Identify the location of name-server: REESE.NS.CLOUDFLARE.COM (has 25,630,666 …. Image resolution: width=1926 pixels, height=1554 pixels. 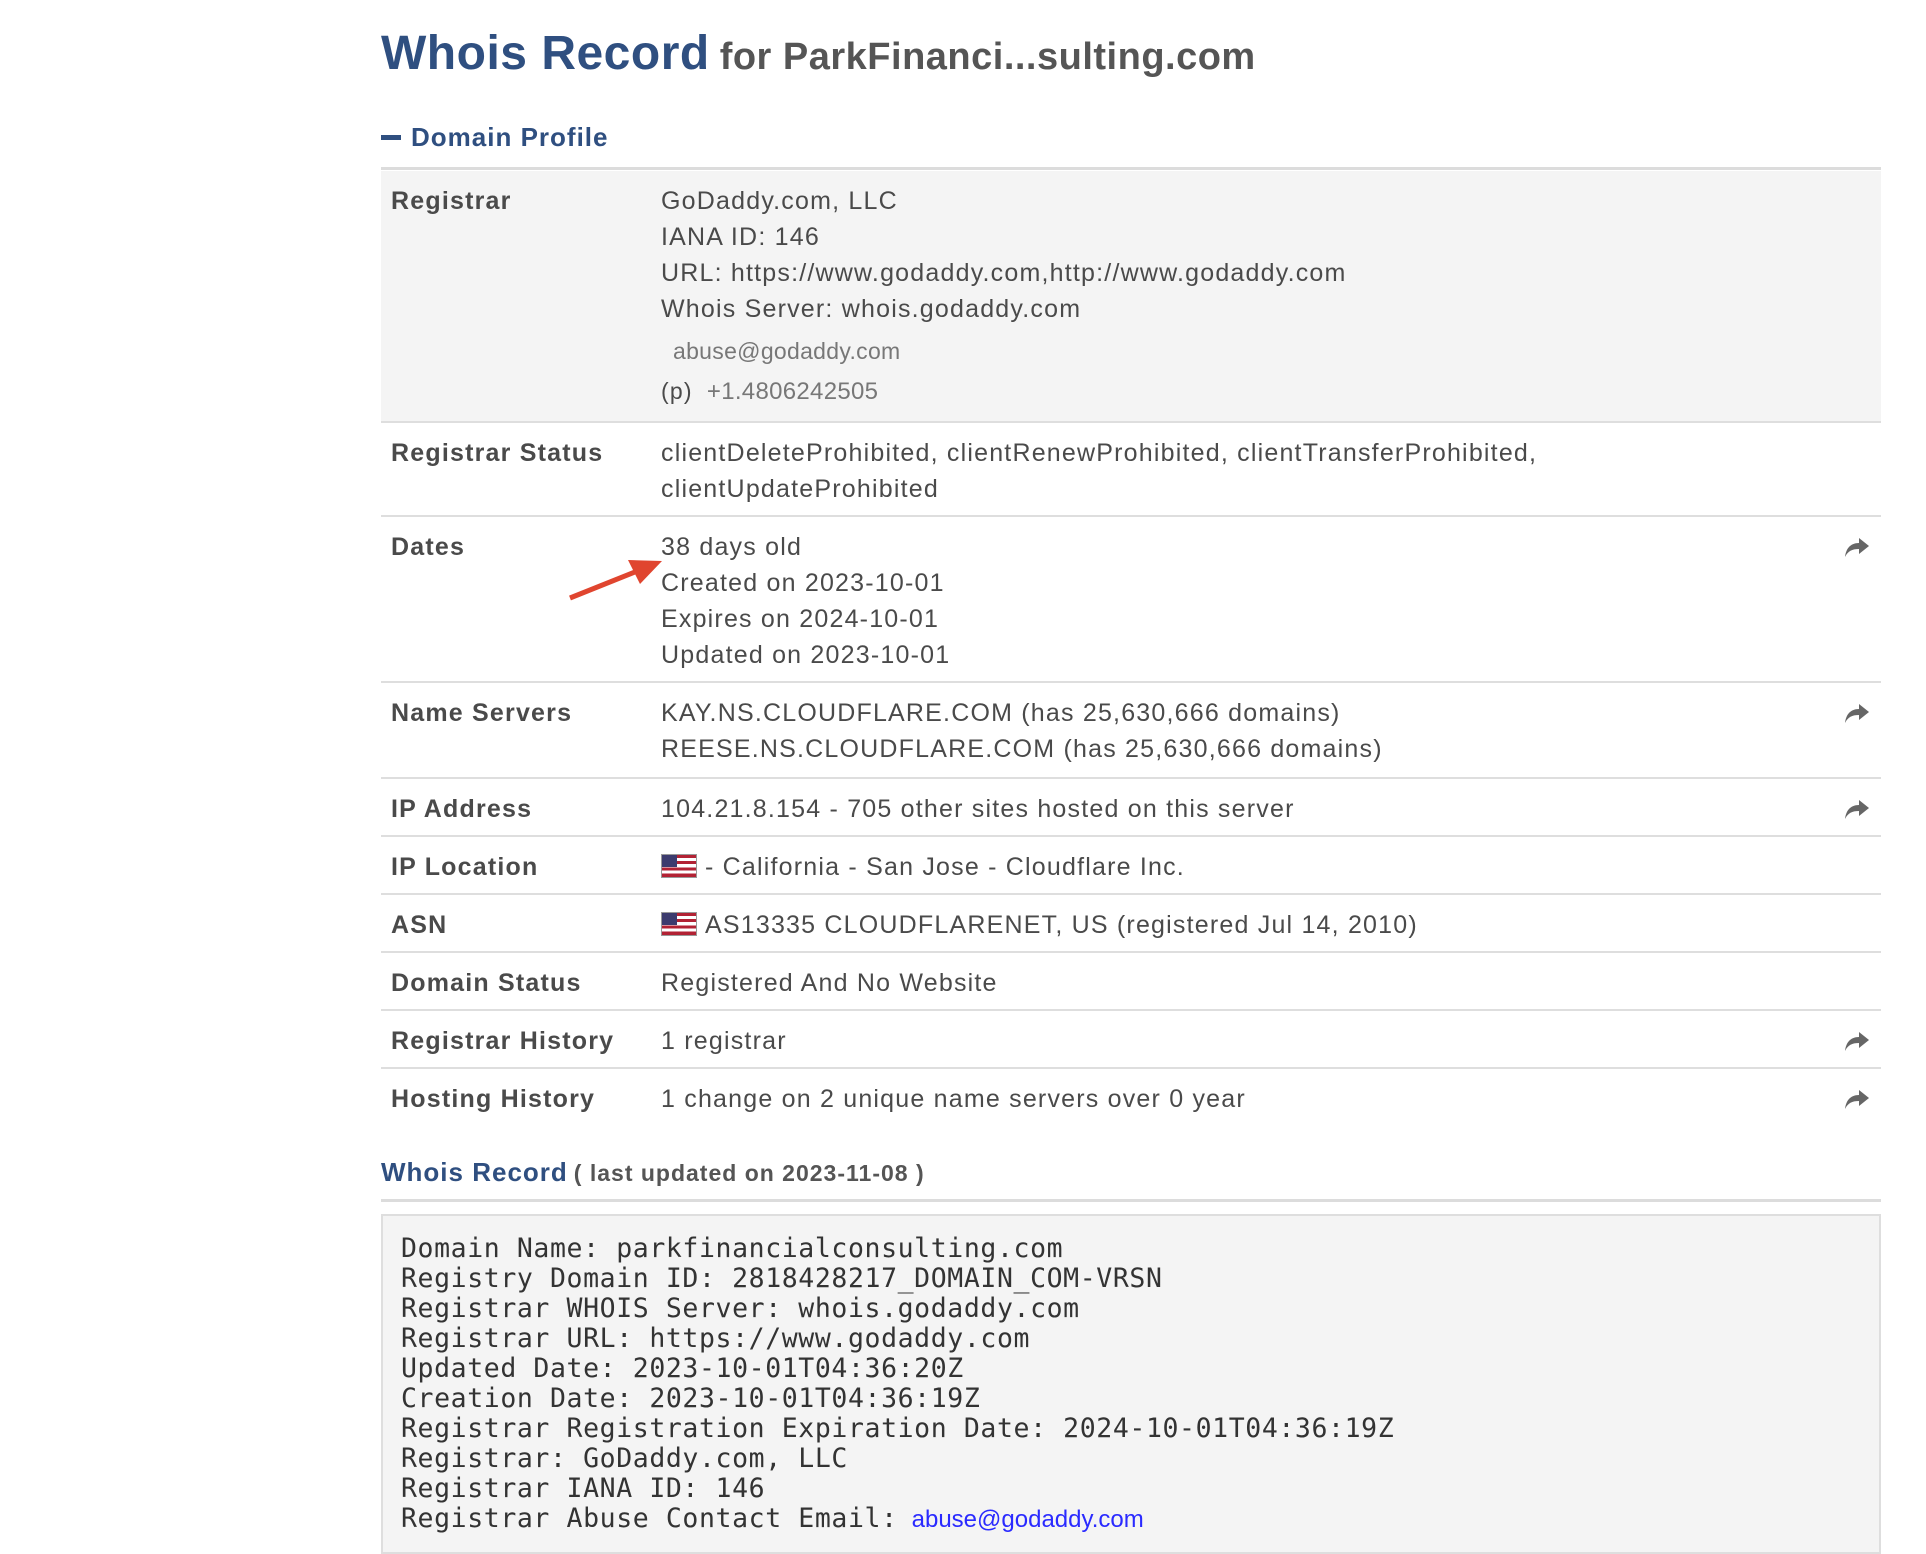
(1271, 749).